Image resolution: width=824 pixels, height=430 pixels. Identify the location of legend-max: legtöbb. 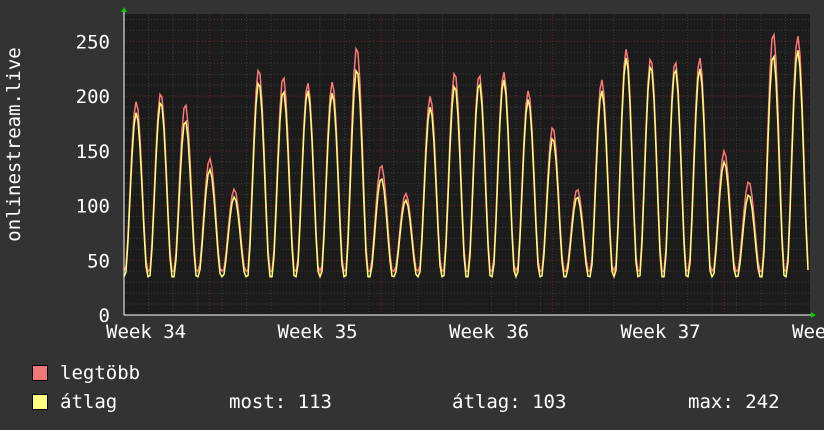
(86, 373).